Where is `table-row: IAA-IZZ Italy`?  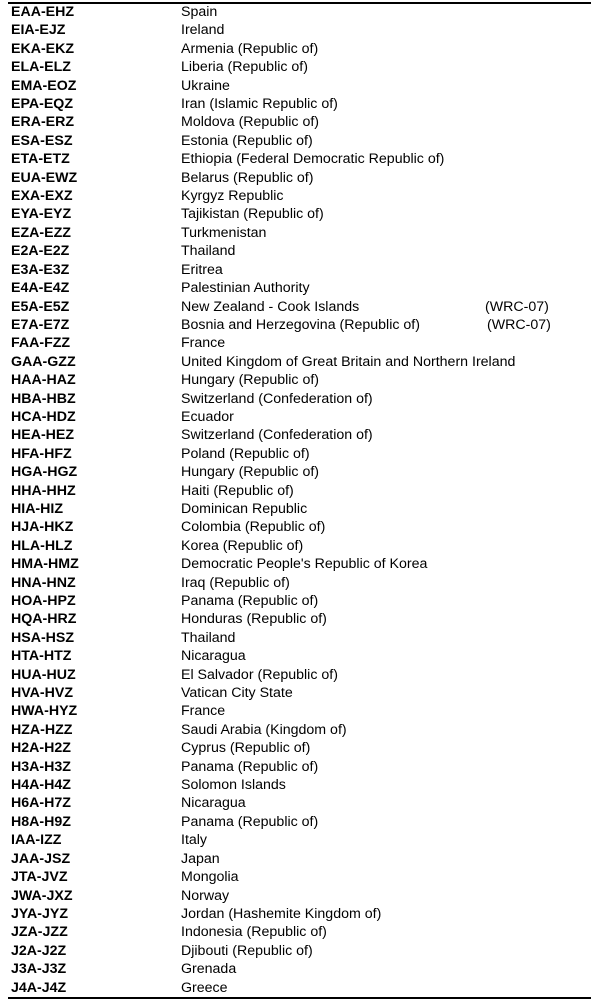
table-row: IAA-IZZ Italy is located at coordinates (295, 840).